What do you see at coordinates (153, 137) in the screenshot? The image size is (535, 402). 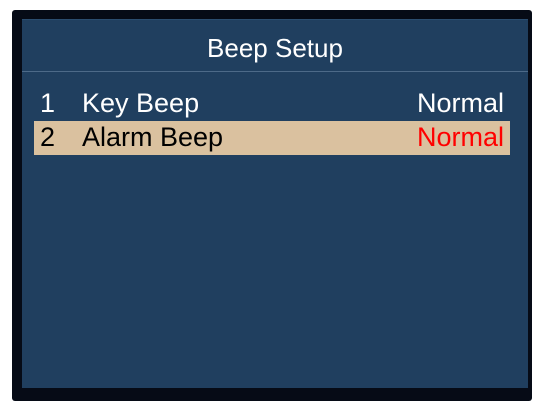 I see `menu-item-label: Alarm Beep` at bounding box center [153, 137].